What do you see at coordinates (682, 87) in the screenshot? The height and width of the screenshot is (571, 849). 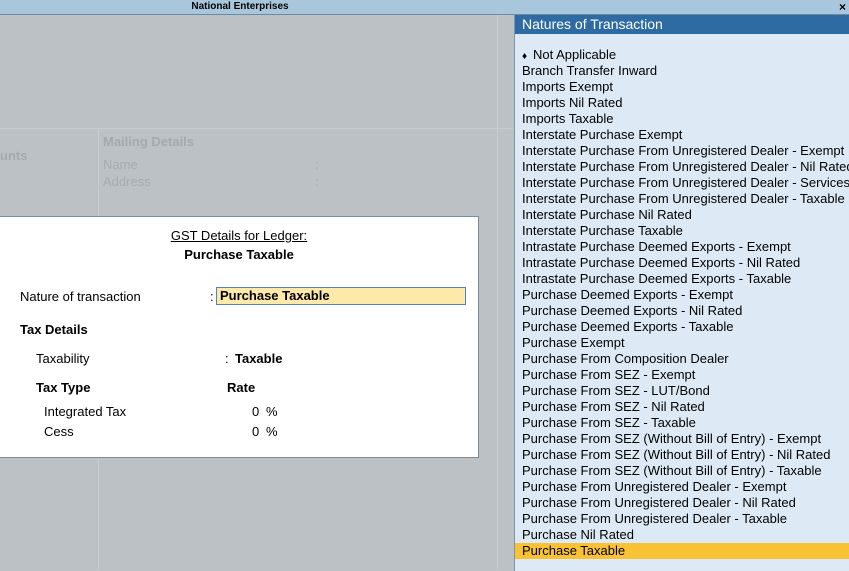 I see `transaction-option: Imports Exempt` at bounding box center [682, 87].